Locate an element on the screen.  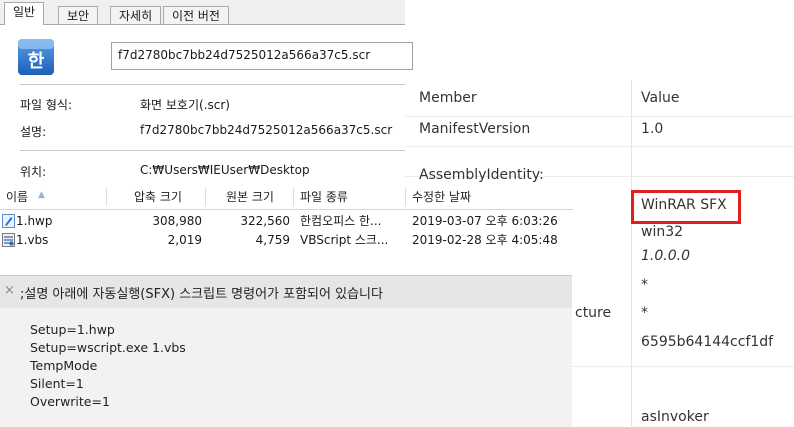
description-label: 설명: is located at coordinates (33, 132).